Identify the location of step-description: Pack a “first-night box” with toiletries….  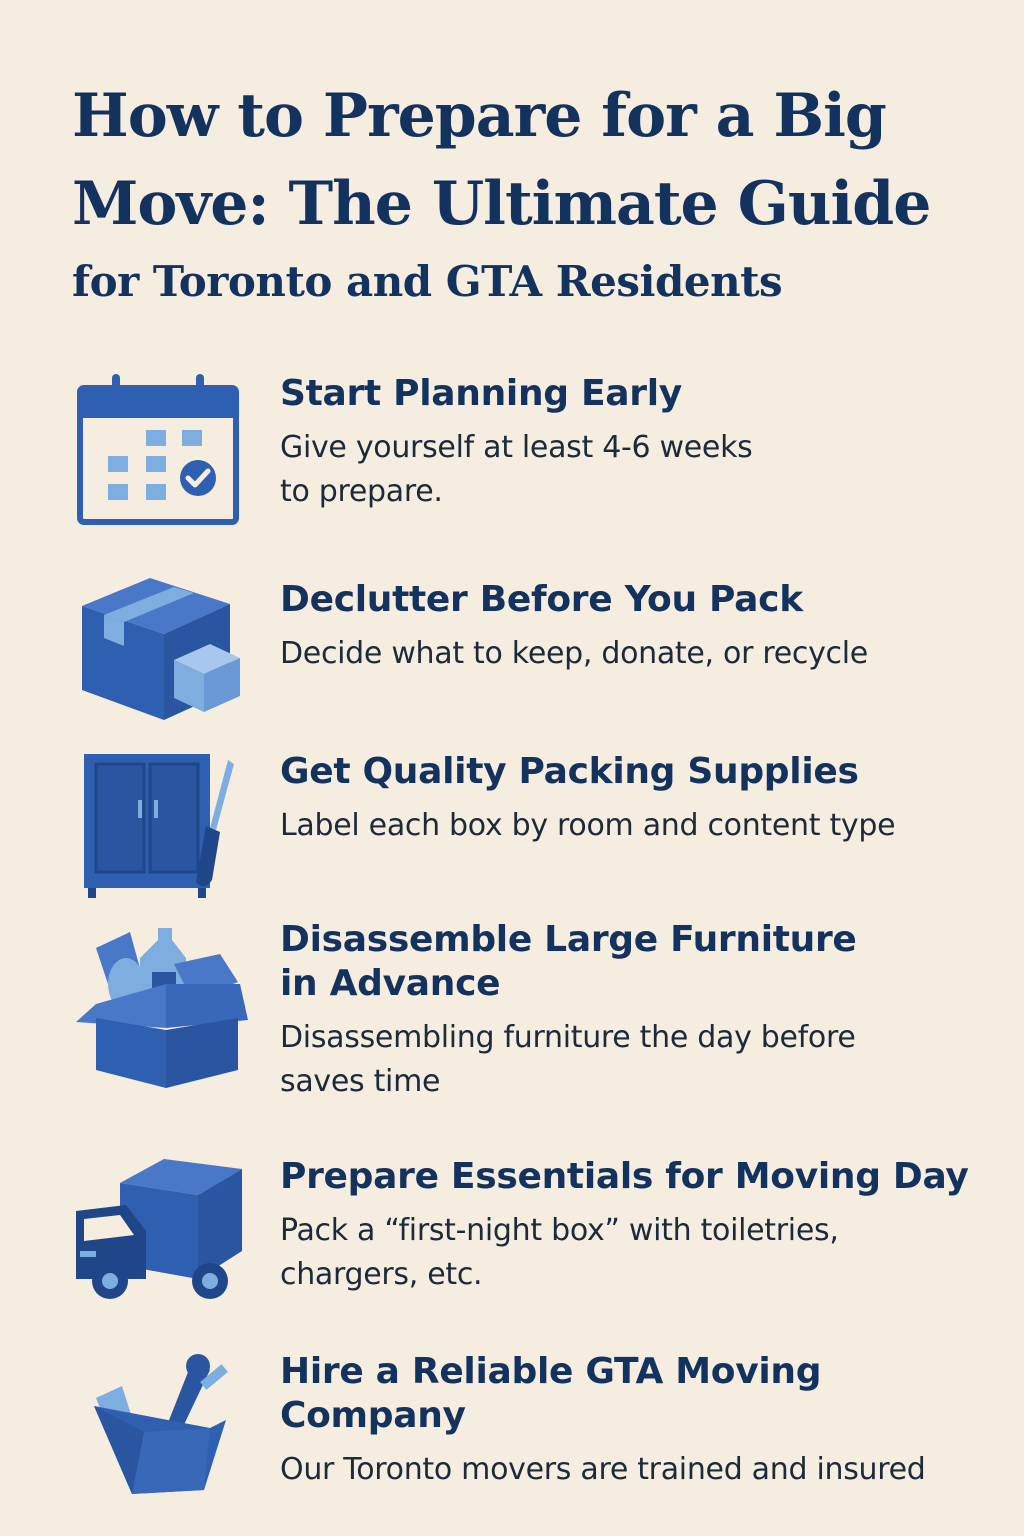
(559, 1252).